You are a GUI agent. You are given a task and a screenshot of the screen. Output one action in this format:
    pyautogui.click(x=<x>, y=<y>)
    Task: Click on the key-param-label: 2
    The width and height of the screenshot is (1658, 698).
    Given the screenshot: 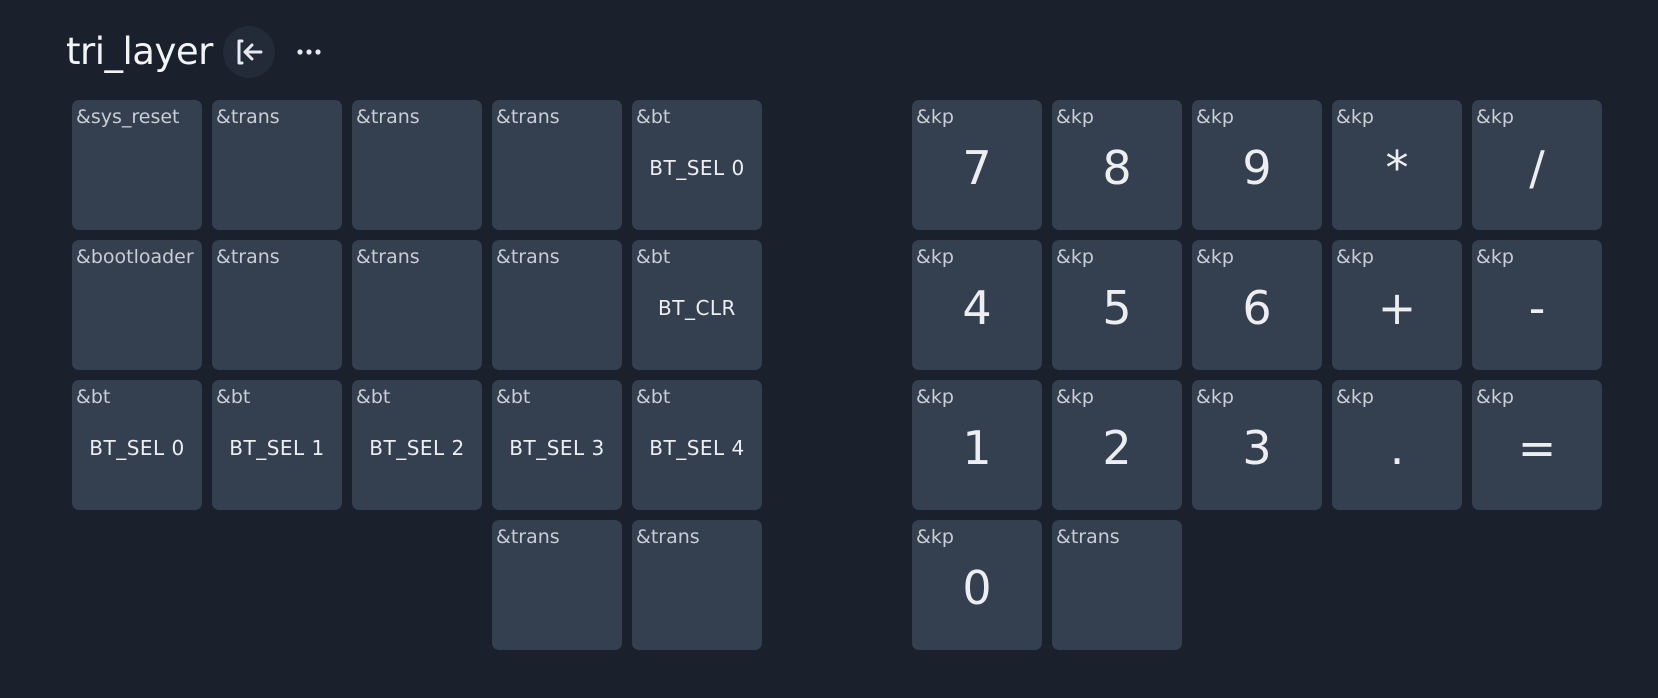 What is the action you would take?
    pyautogui.click(x=1117, y=448)
    